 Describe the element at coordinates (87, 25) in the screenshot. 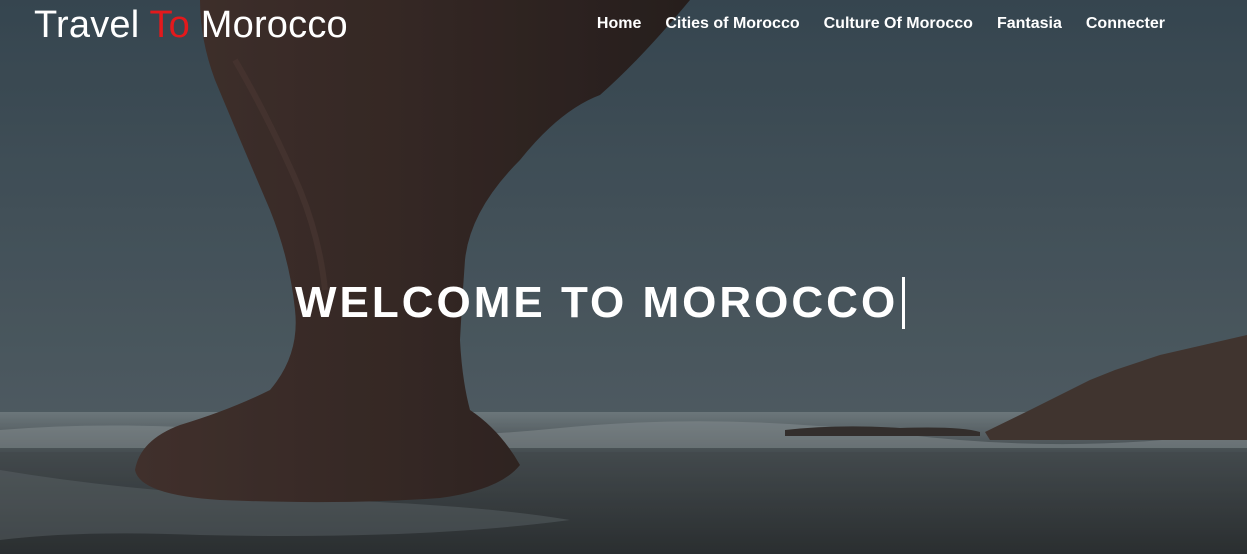

I see `logo-text-travel: Travel` at that location.